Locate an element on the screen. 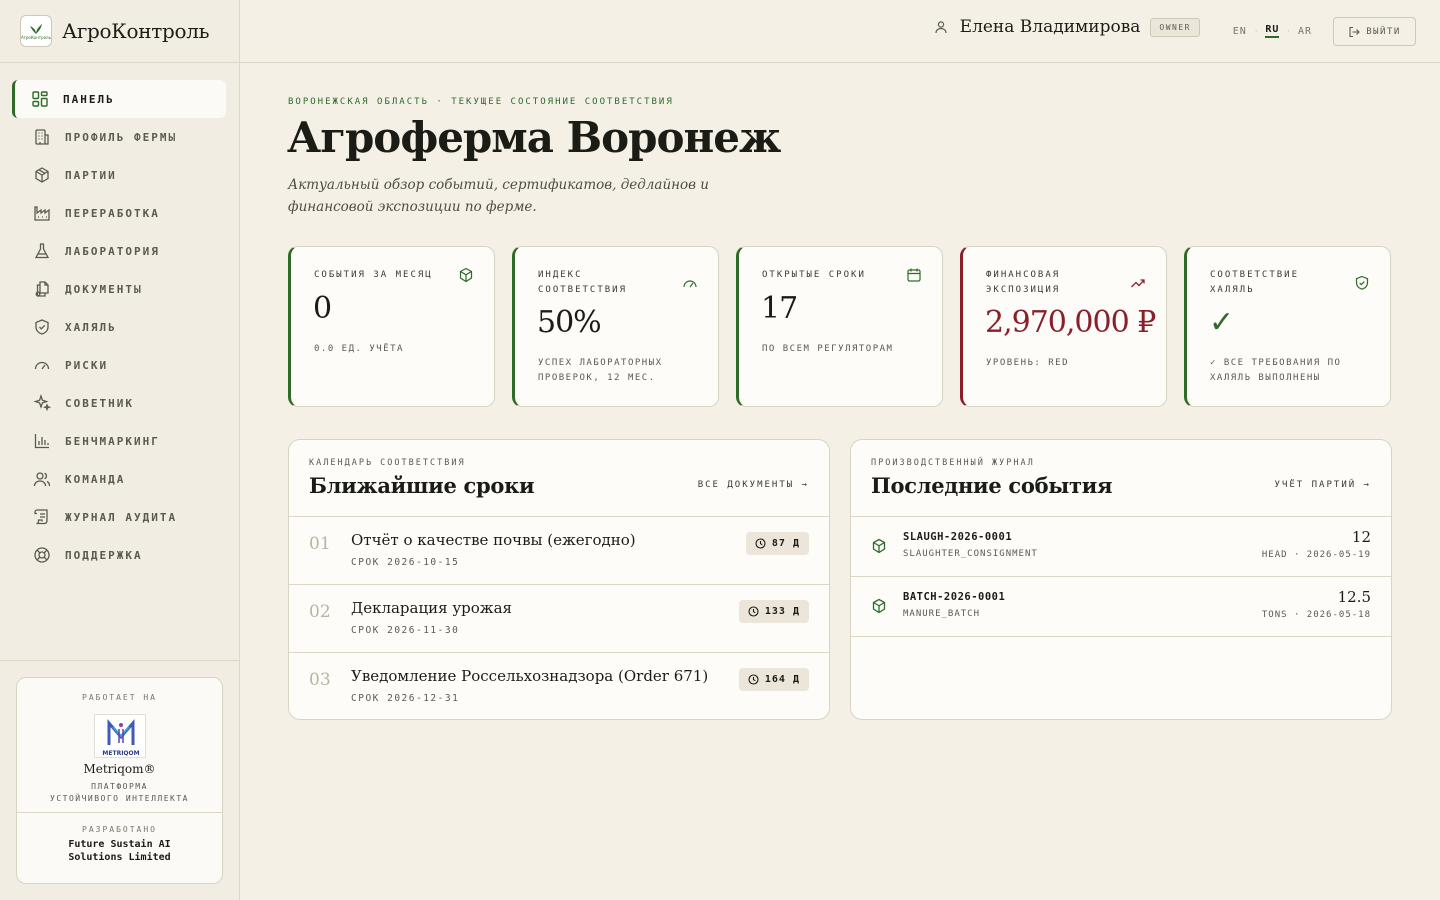 The height and width of the screenshot is (900, 1440). brand: АгроКонтроль АгроКонтроль is located at coordinates (119, 31).